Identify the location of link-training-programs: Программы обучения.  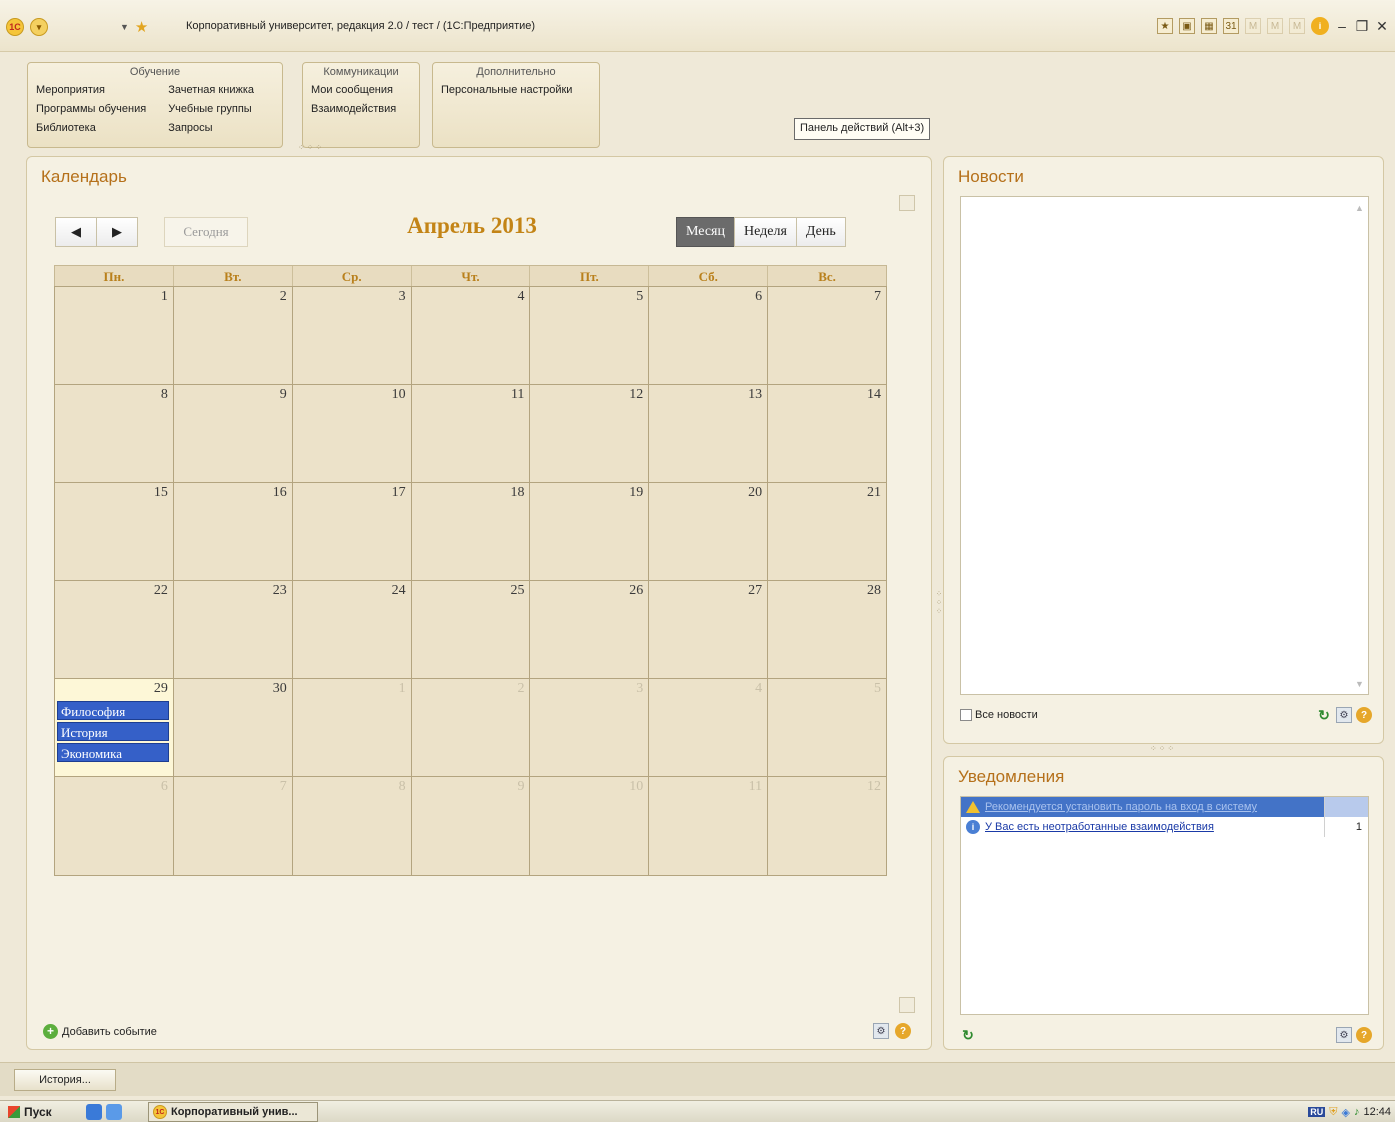
(91, 109).